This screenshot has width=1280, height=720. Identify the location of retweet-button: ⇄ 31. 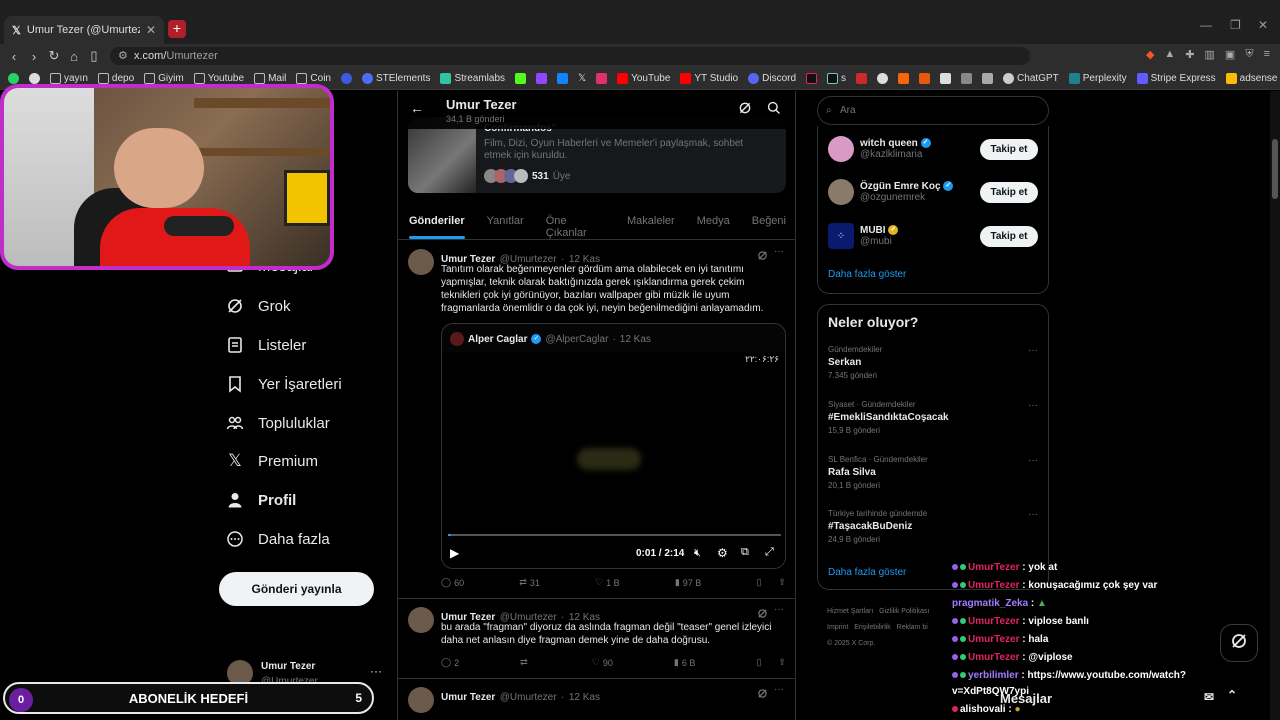
(529, 582).